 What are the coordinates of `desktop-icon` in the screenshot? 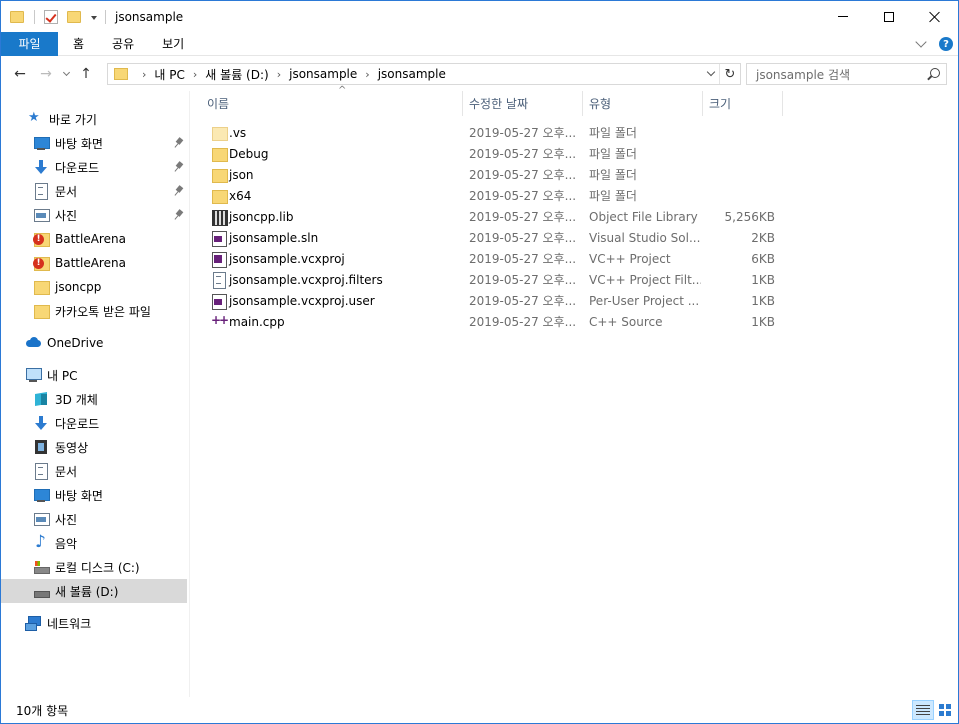 It's located at (41, 495).